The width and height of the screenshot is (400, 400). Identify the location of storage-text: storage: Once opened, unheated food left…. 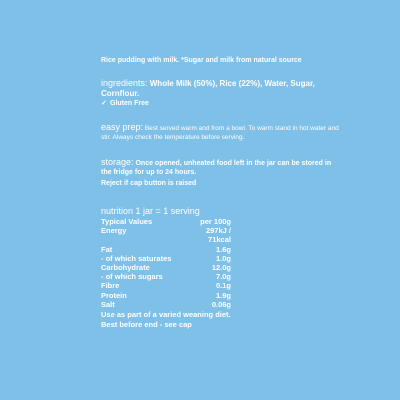
(221, 167).